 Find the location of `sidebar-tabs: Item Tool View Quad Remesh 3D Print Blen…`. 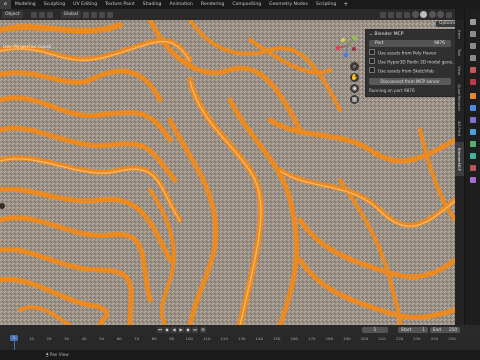

sidebar-tabs: Item Tool View Quad Remesh 3D Print Blen… is located at coordinates (459, 172).